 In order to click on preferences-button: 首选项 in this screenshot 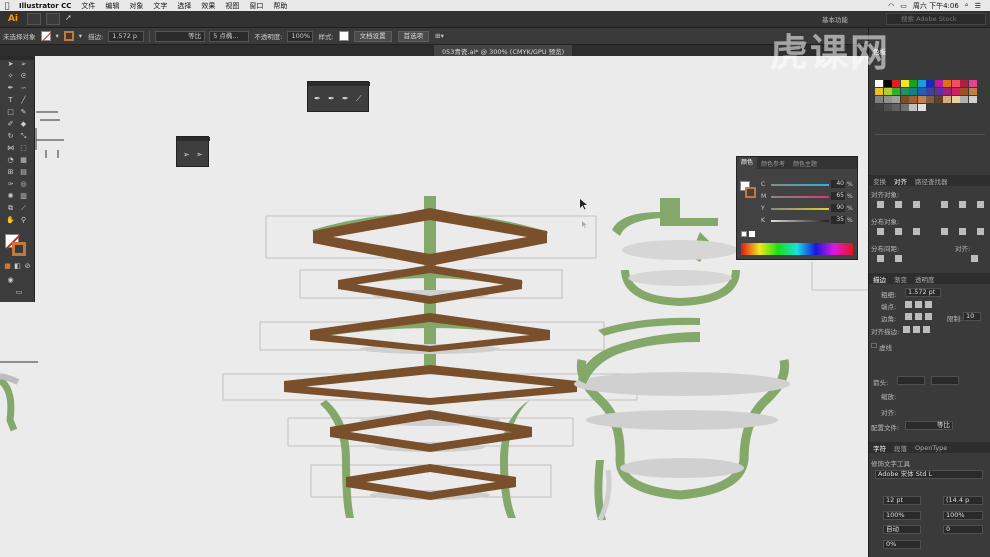, I will do `click(413, 36)`.